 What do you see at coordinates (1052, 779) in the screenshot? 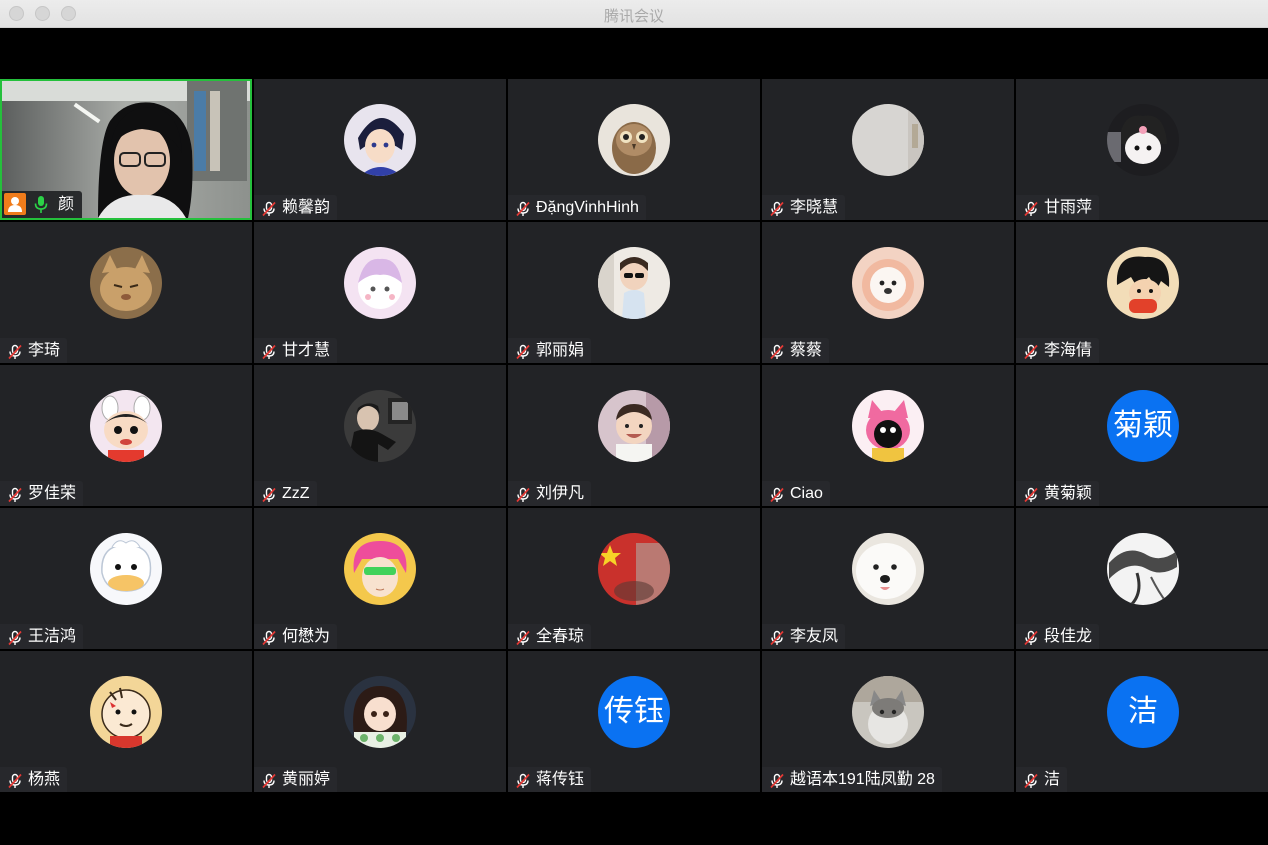
I see `participant-name: 洁` at bounding box center [1052, 779].